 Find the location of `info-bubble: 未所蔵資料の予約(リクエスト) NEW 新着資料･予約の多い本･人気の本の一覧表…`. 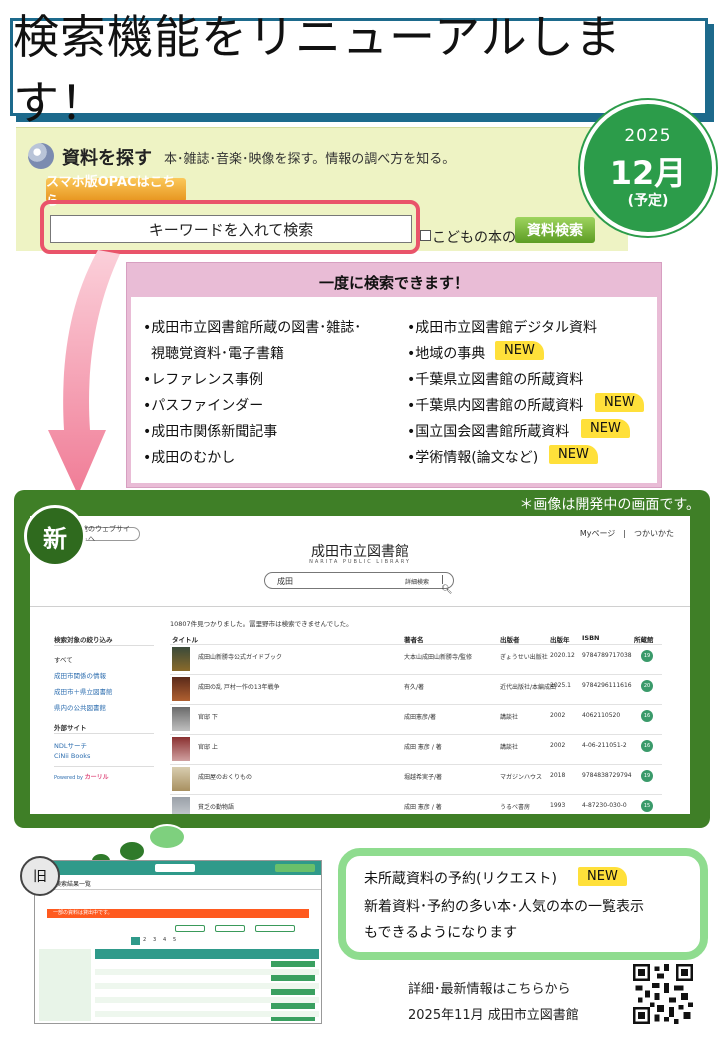

info-bubble: 未所蔵資料の予約(リクエスト) NEW 新着資料･予約の多い本･人気の本の一覧表… is located at coordinates (523, 904).